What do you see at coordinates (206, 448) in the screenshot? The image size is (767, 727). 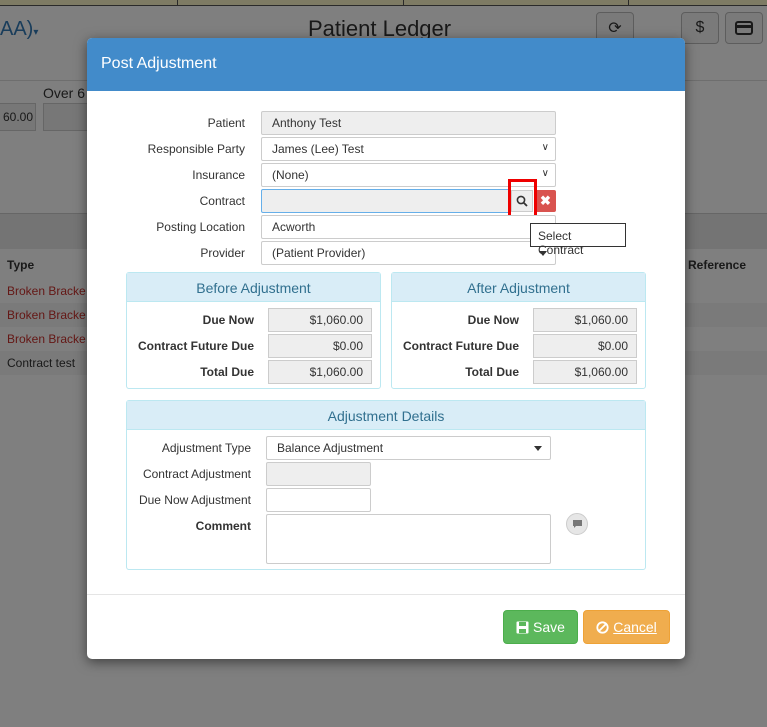 I see `adjustment-type-label: Adjustment Type` at bounding box center [206, 448].